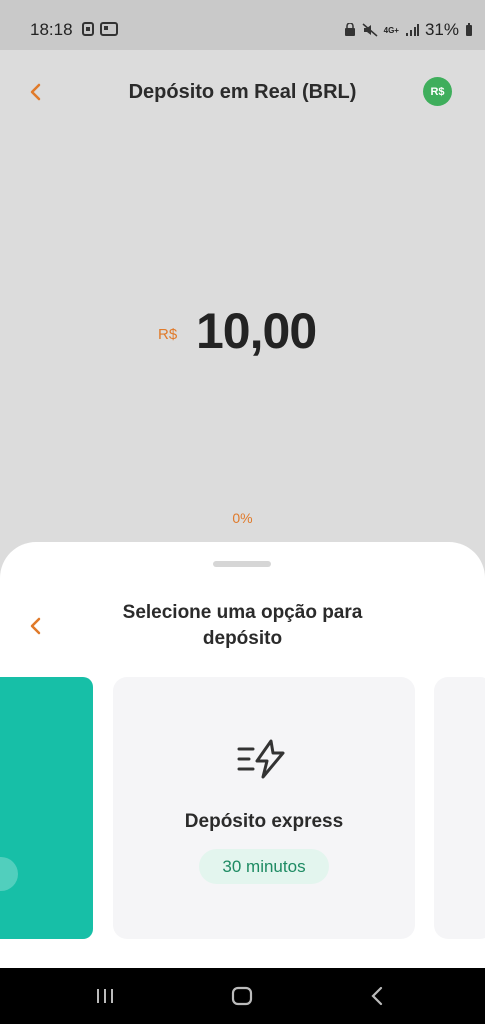 This screenshot has width=485, height=1024. I want to click on page-title: Depósito em Real (BRL), so click(242, 92).